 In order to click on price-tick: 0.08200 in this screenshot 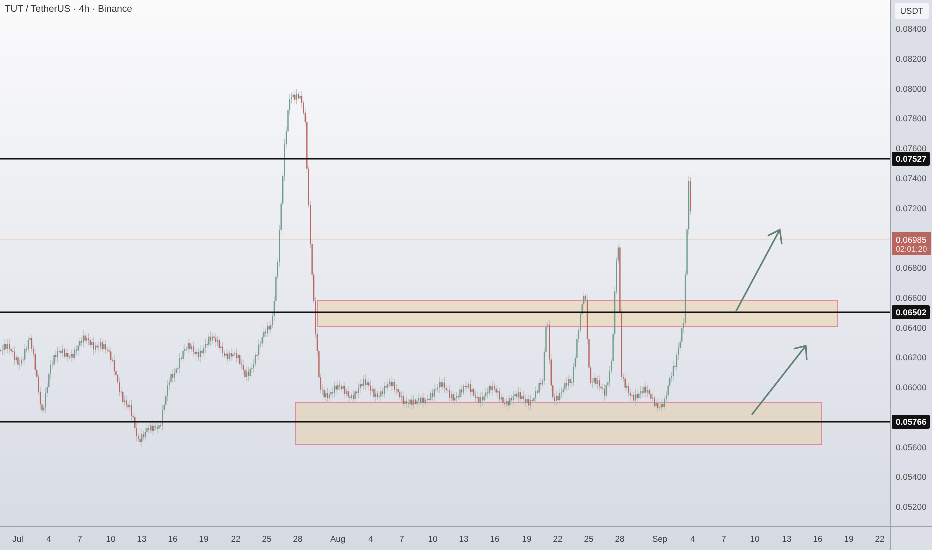, I will do `click(911, 59)`.